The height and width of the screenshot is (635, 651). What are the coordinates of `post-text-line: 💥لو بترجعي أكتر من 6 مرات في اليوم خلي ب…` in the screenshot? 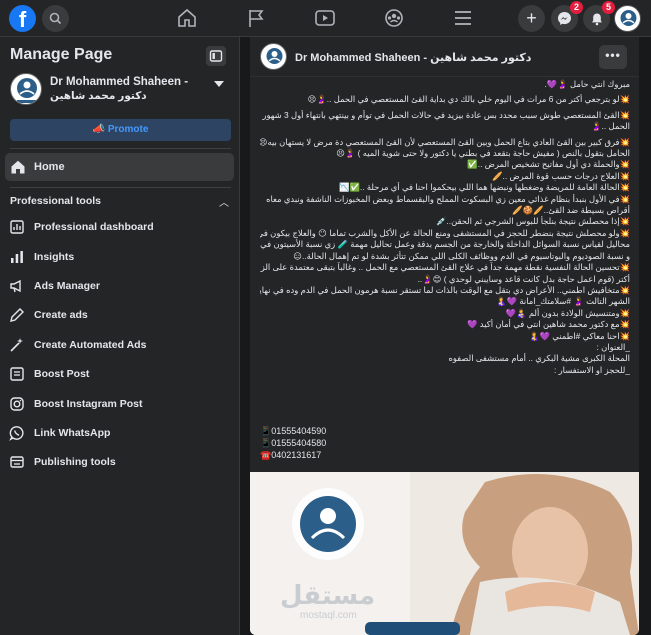 It's located at (468, 99).